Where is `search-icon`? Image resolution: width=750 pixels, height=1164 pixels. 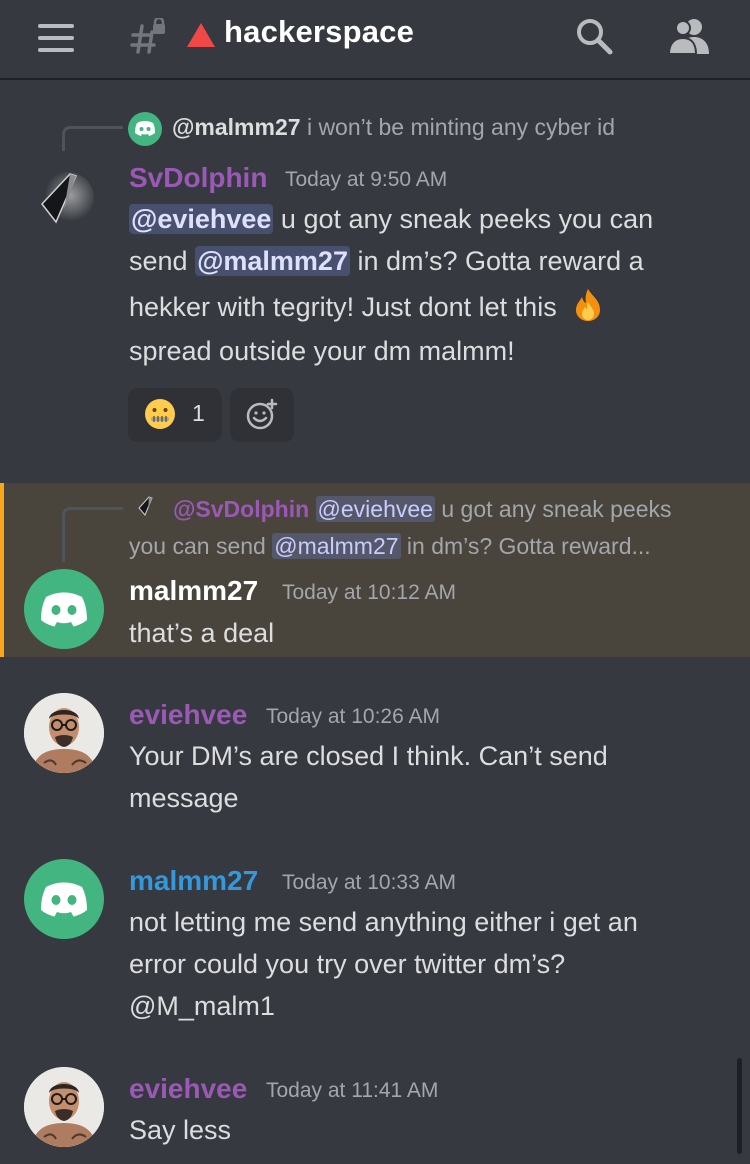 search-icon is located at coordinates (594, 36).